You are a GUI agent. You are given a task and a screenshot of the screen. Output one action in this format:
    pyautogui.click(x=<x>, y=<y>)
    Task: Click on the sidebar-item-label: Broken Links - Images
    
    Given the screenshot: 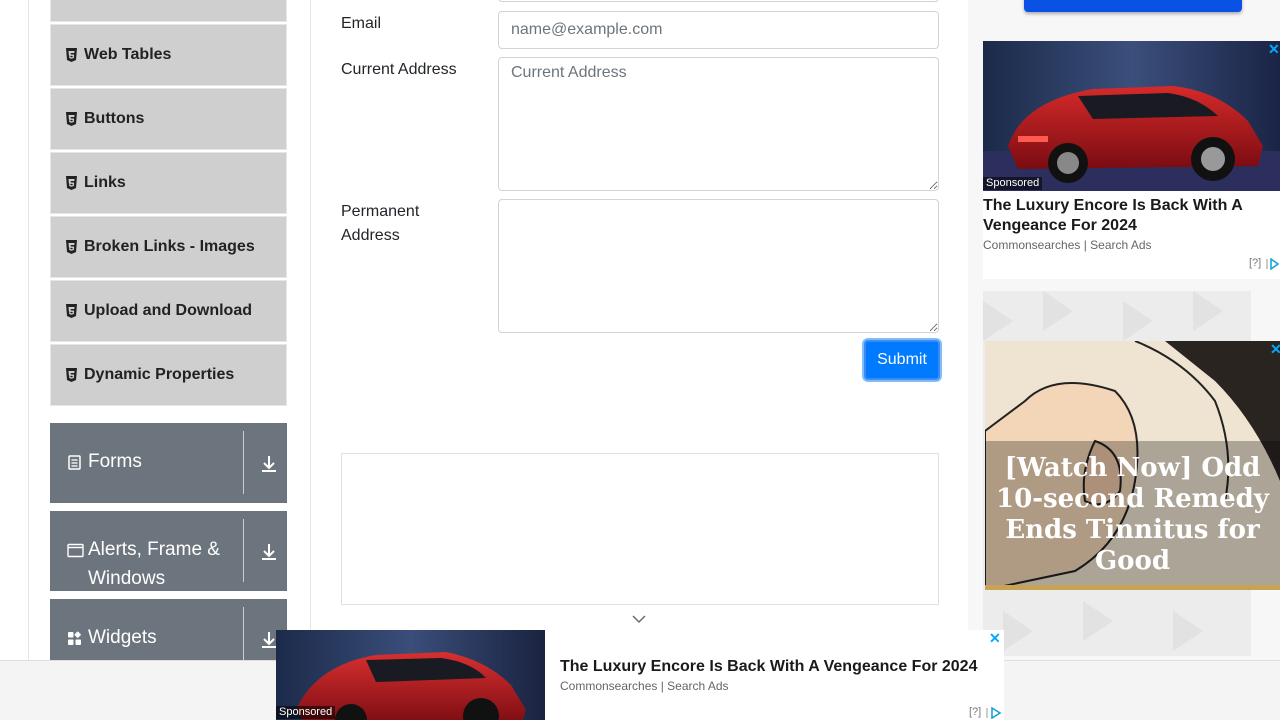 What is the action you would take?
    pyautogui.click(x=169, y=246)
    